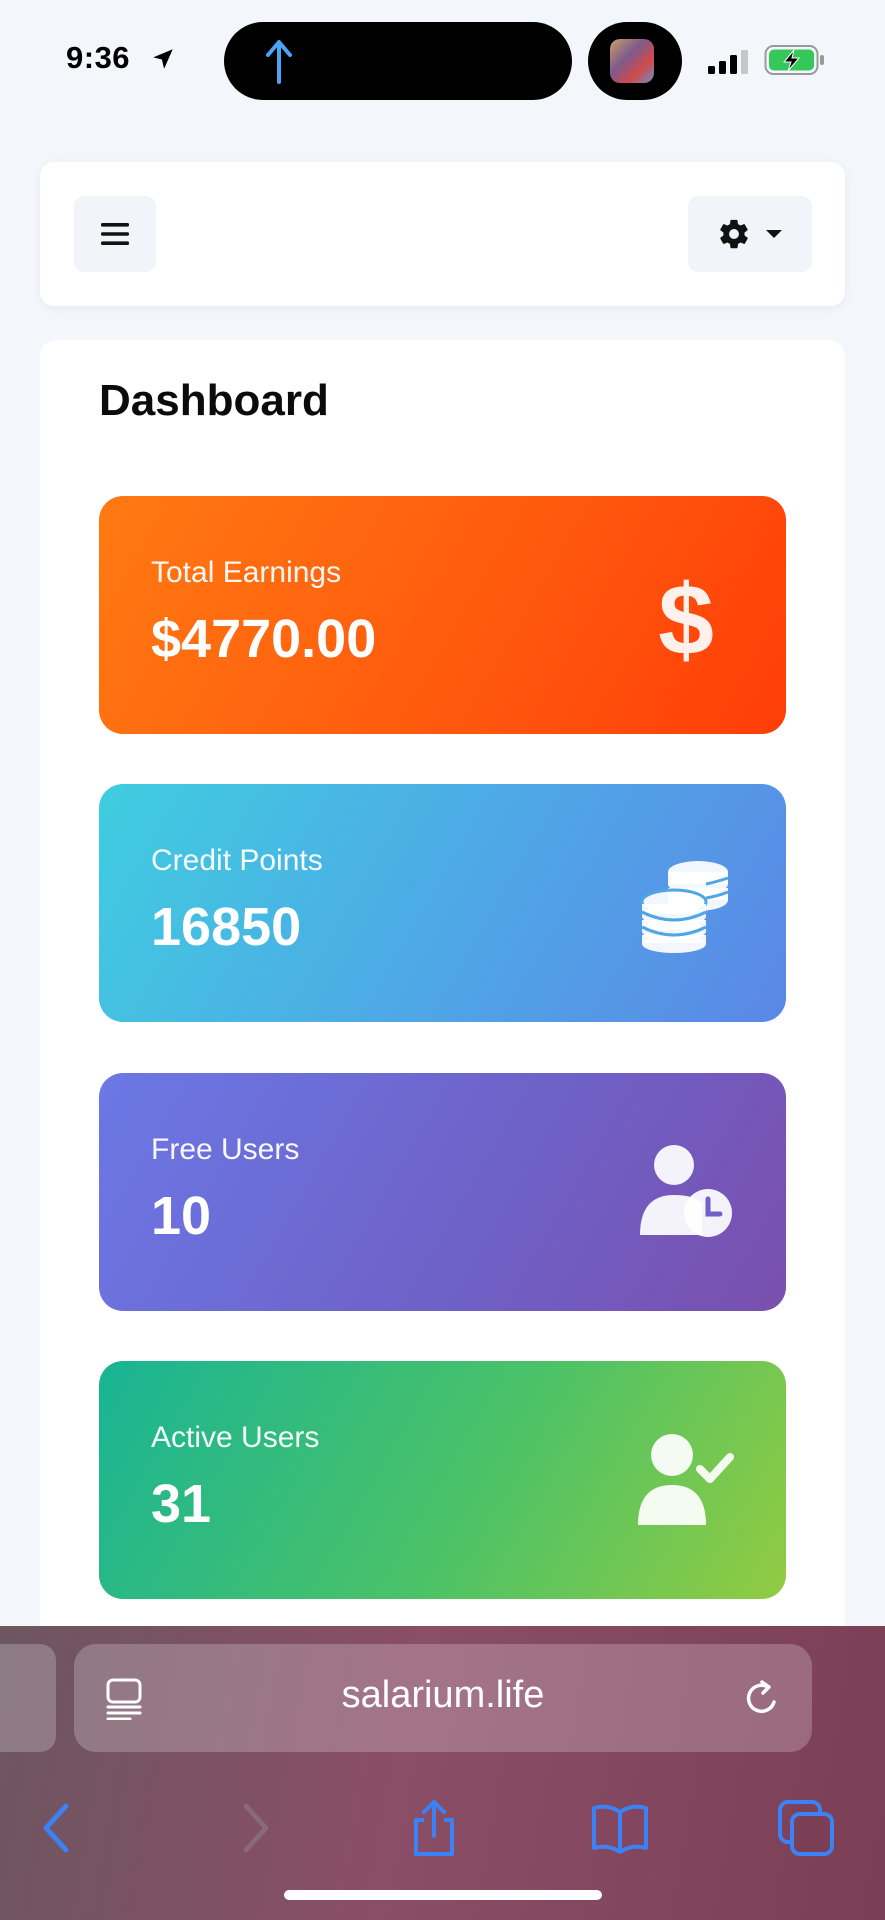  I want to click on previous-tab-preview, so click(28, 1698).